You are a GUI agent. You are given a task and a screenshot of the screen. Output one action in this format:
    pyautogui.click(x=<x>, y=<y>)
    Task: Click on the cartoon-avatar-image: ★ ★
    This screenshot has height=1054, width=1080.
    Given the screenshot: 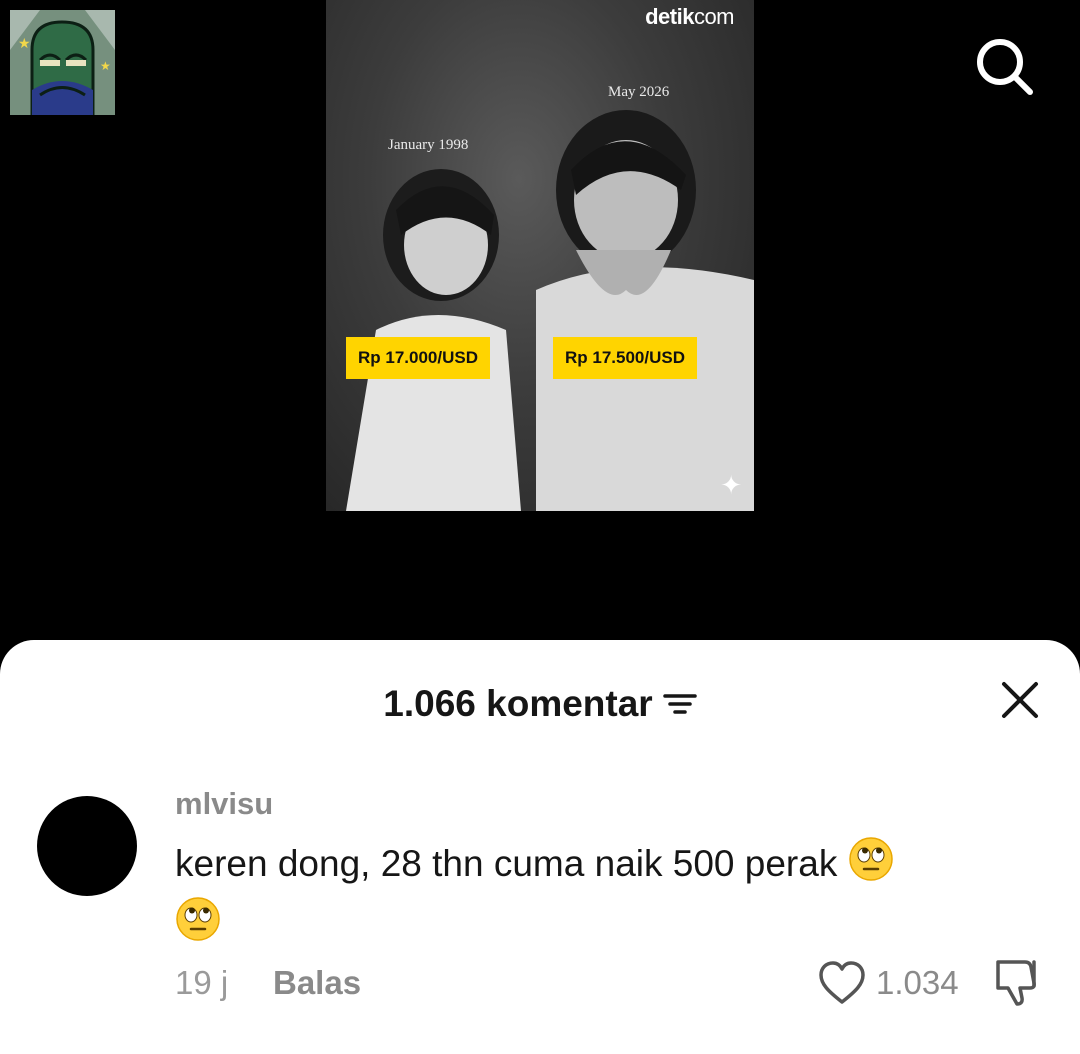 What is the action you would take?
    pyautogui.click(x=62, y=62)
    